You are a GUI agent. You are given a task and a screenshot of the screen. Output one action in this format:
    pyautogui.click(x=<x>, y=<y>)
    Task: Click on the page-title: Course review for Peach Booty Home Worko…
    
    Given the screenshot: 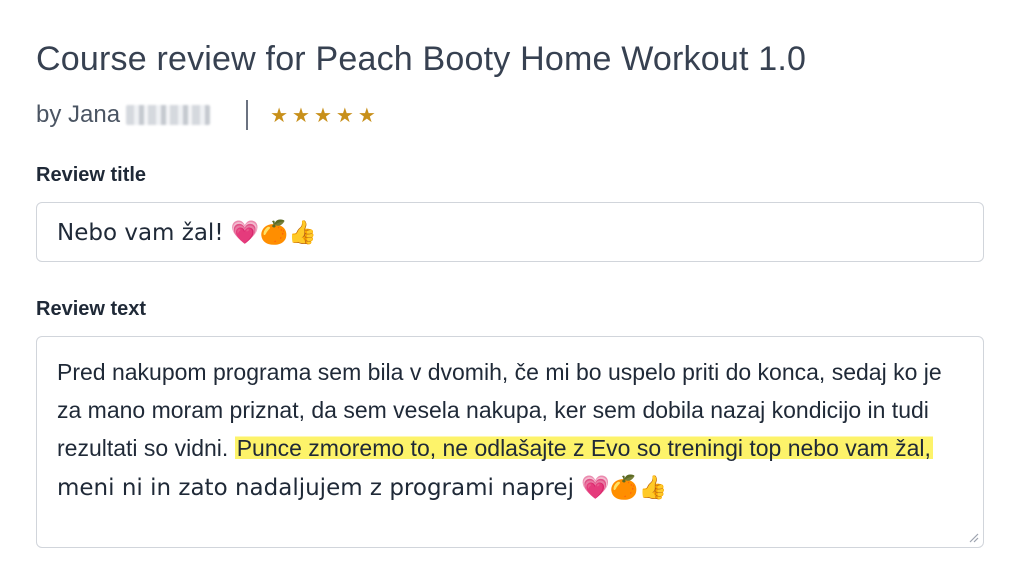 What is the action you would take?
    pyautogui.click(x=421, y=59)
    